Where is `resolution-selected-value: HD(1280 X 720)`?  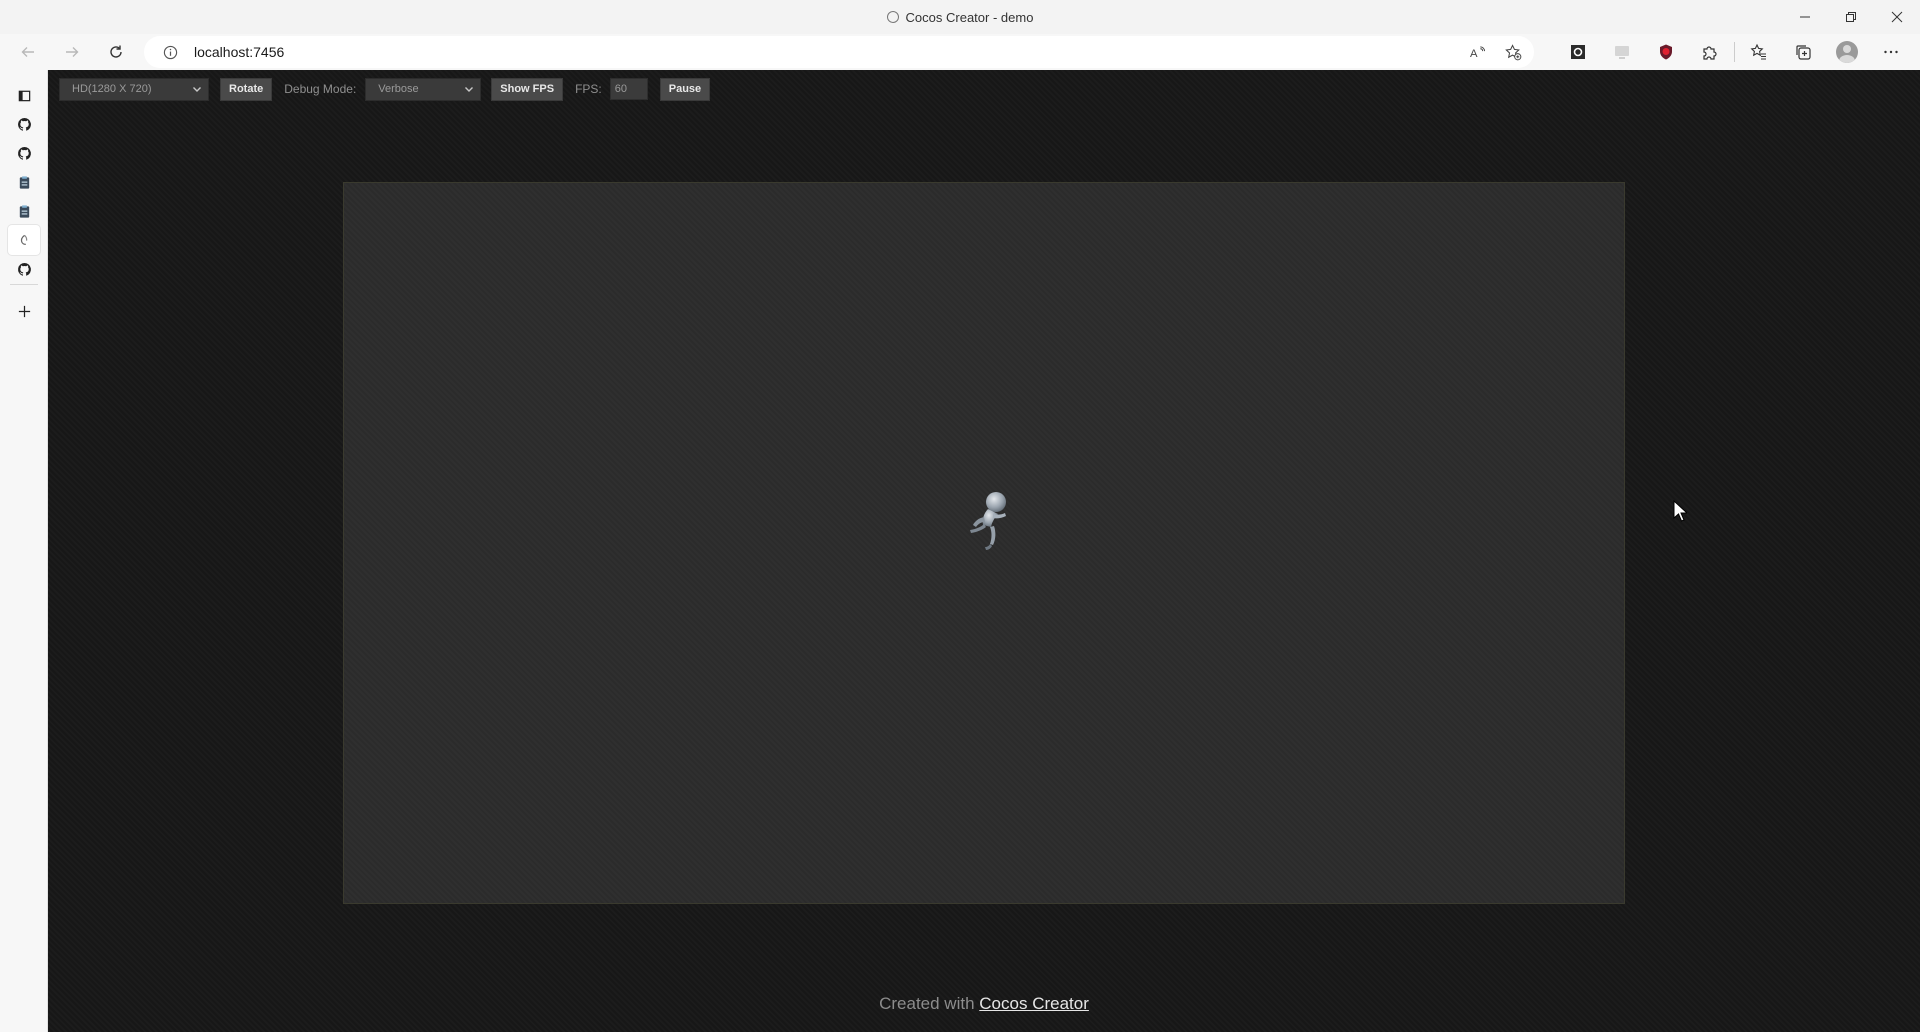 resolution-selected-value: HD(1280 X 720) is located at coordinates (112, 89).